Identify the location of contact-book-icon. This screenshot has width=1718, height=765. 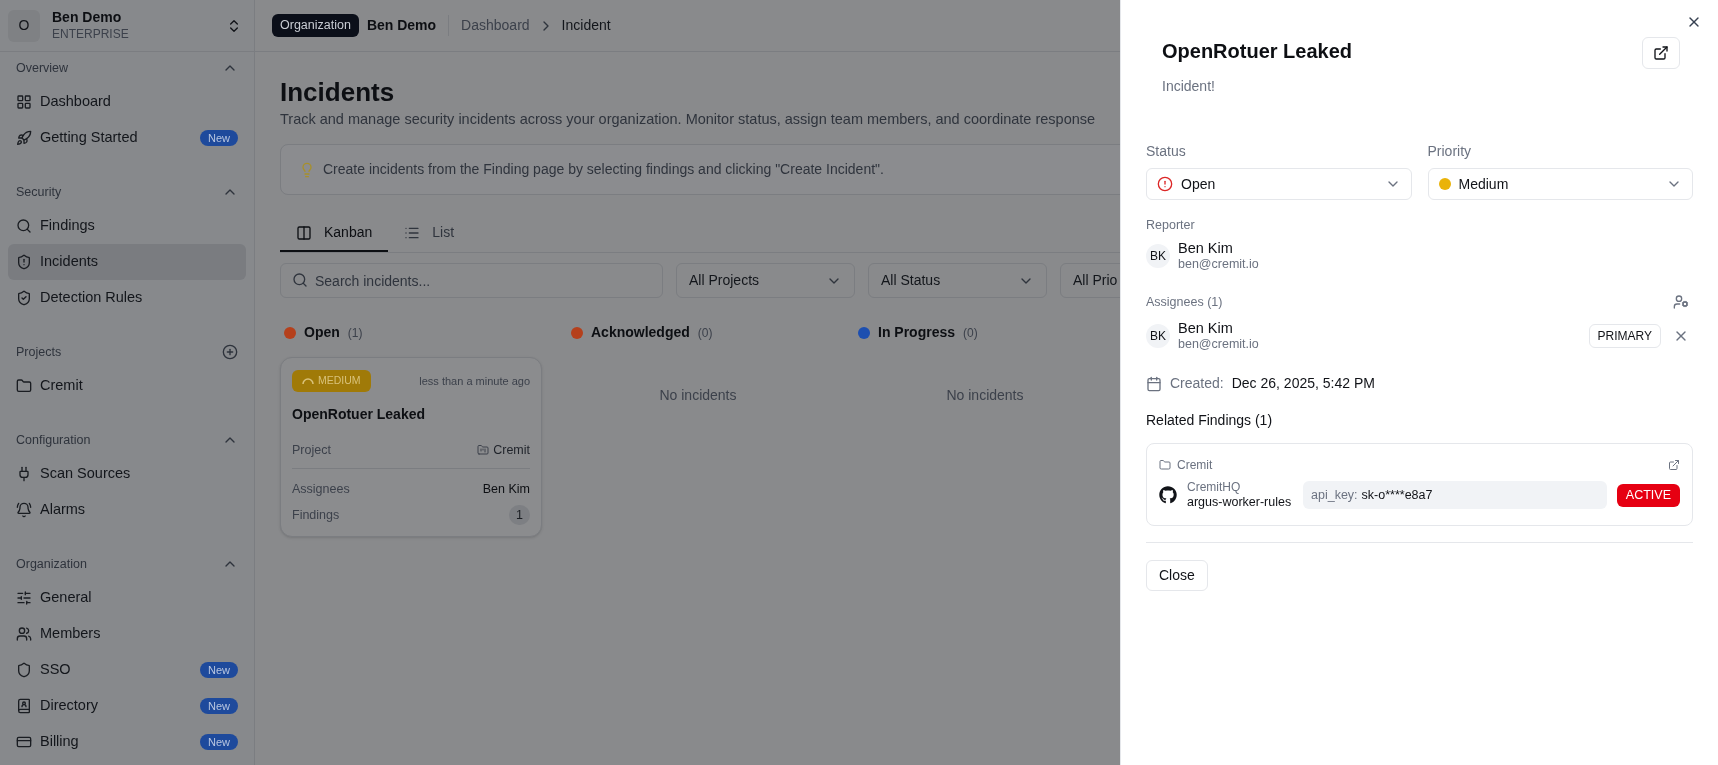
(24, 706).